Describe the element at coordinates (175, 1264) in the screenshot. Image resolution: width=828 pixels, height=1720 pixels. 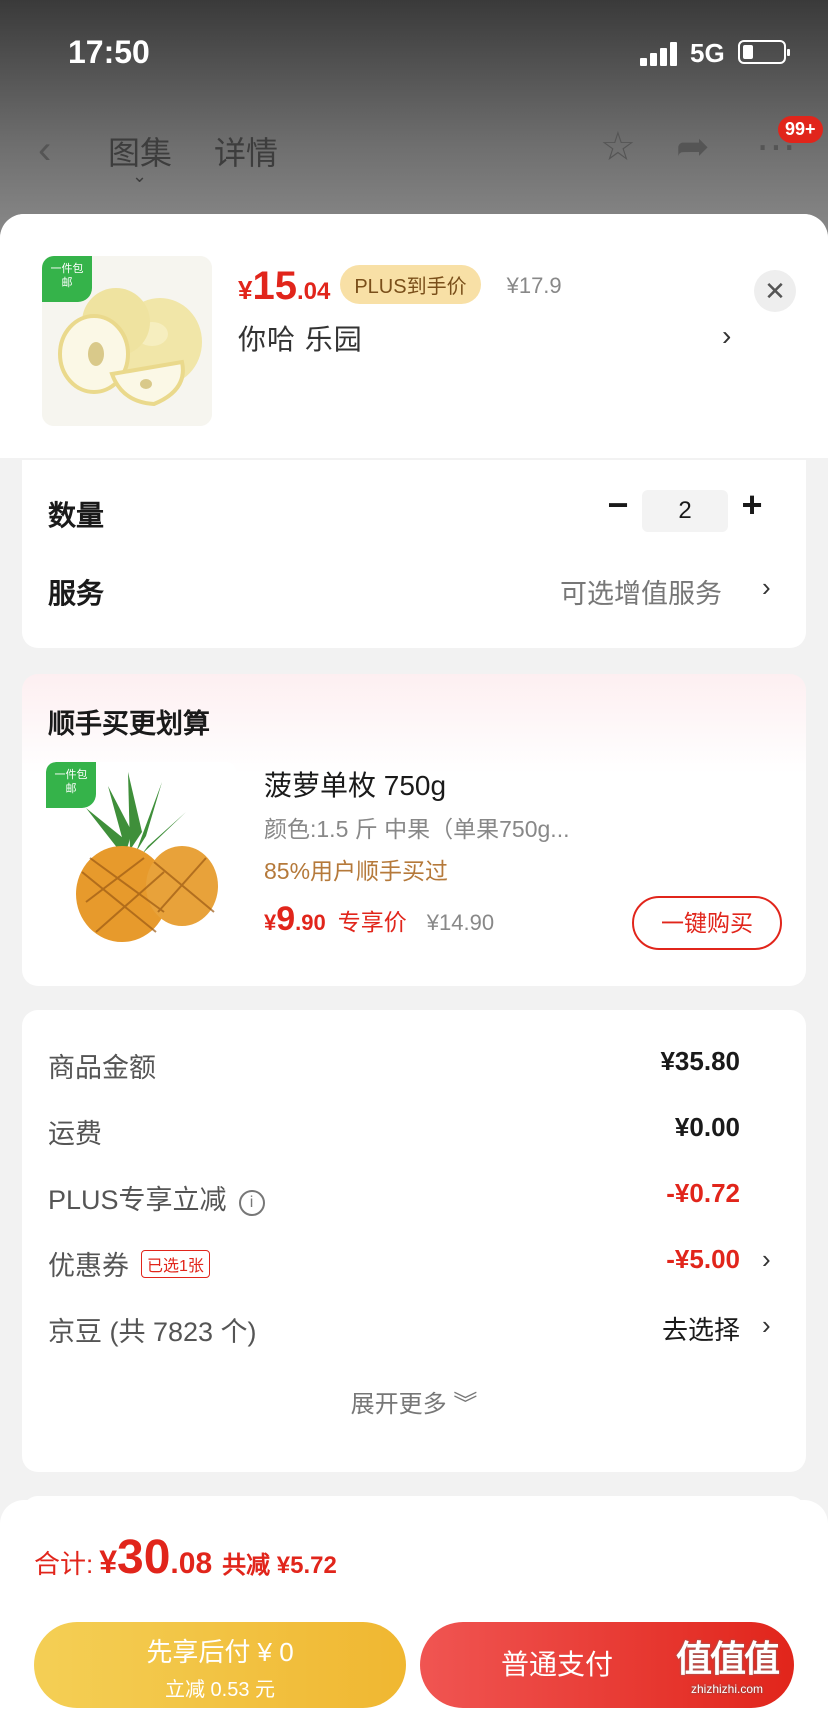
I see `coupon-selected-tag: 已选1张` at that location.